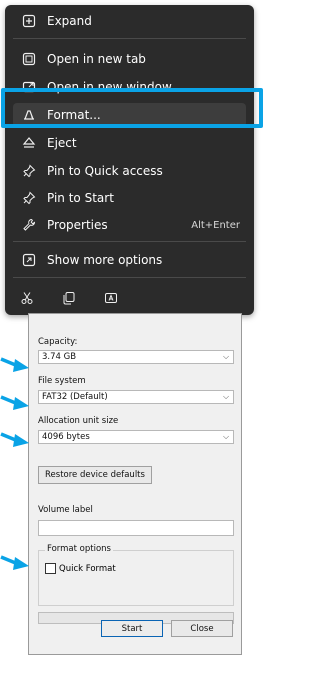  What do you see at coordinates (80, 198) in the screenshot?
I see `menu-item-label: Pin to Start` at bounding box center [80, 198].